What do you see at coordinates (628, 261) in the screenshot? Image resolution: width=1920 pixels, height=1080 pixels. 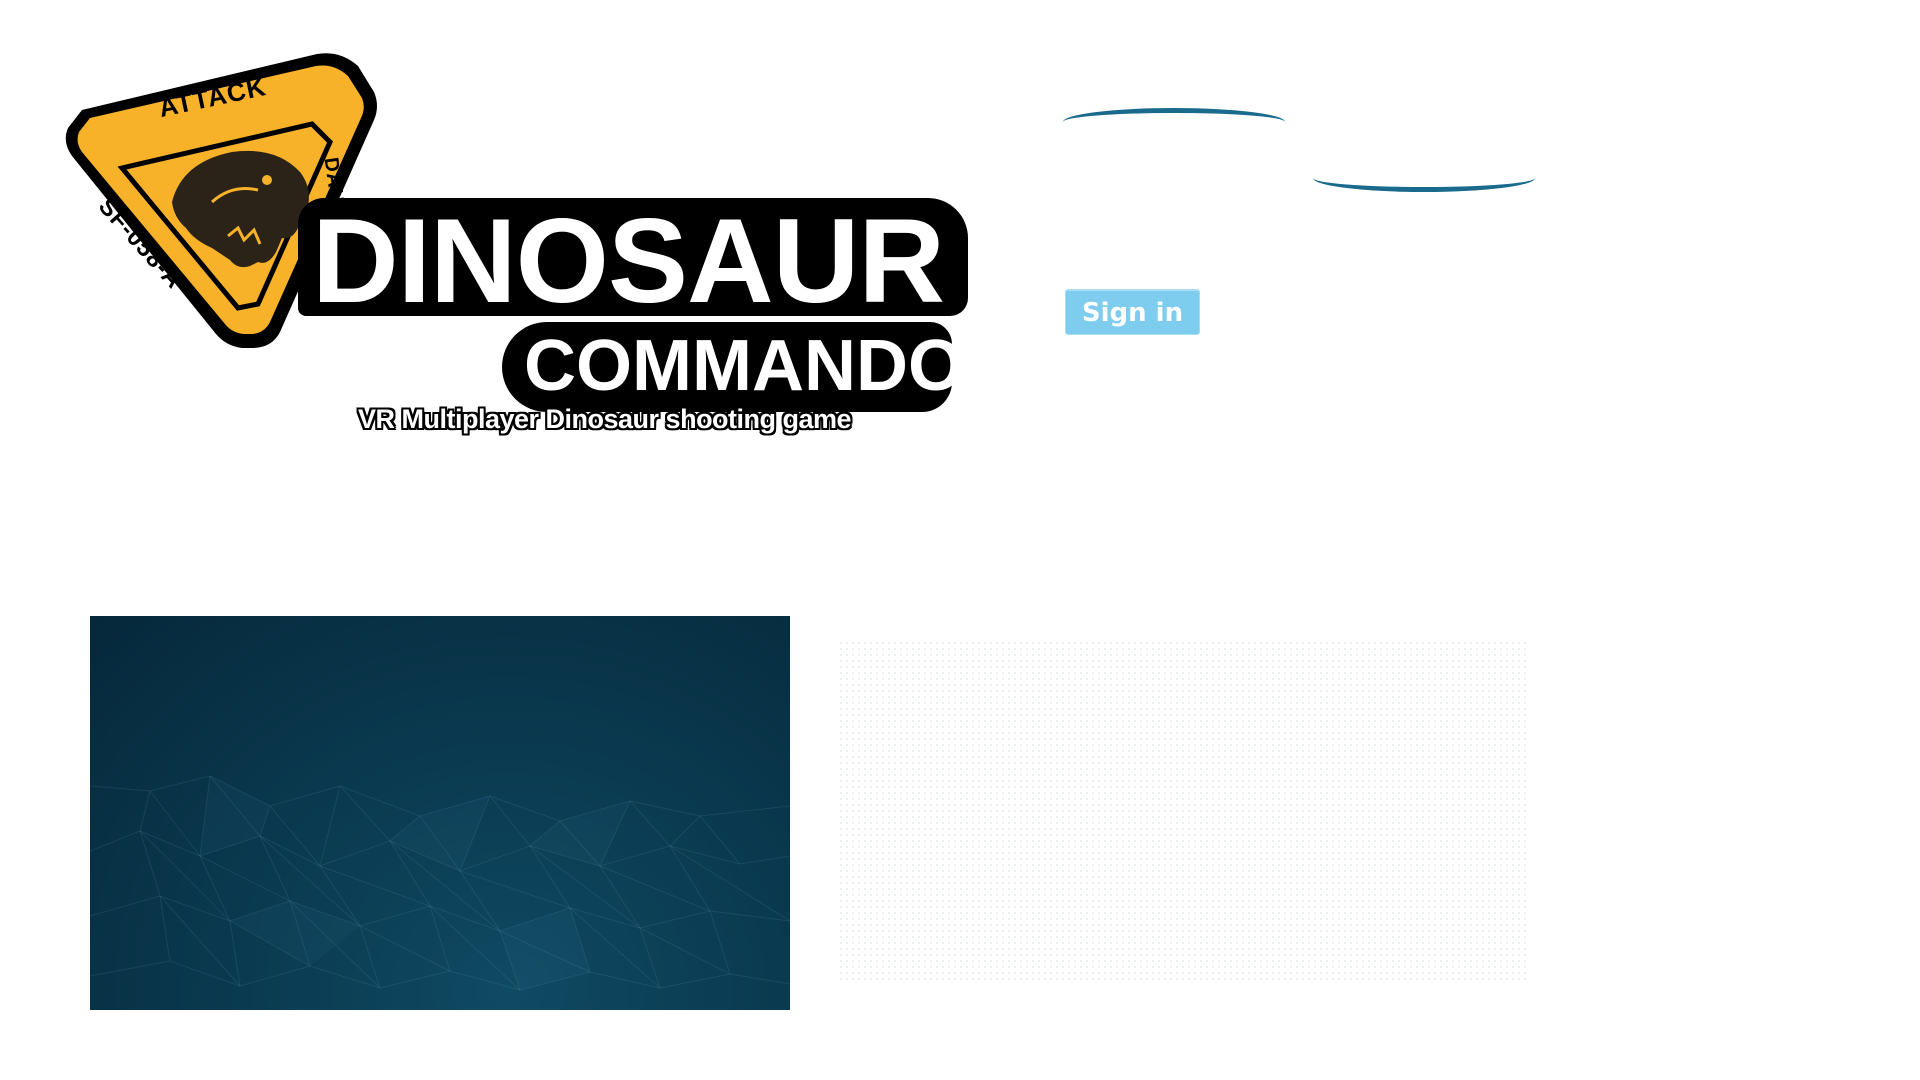 I see `logo-title: DINOSAUR` at bounding box center [628, 261].